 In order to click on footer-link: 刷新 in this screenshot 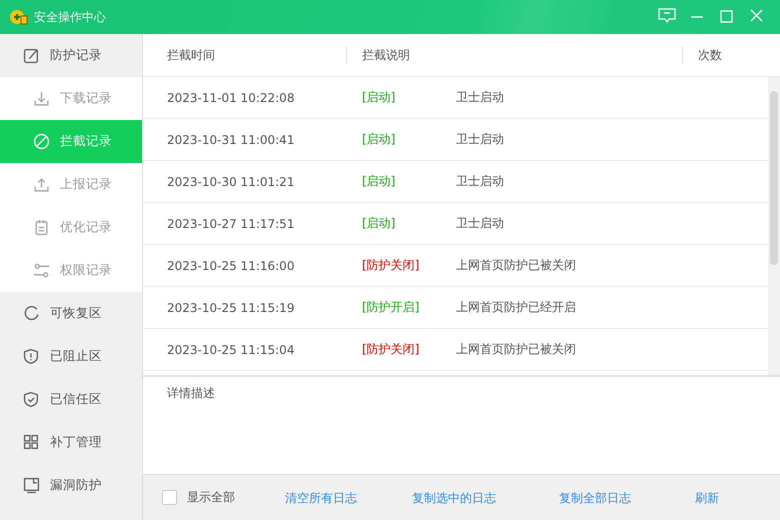, I will do `click(707, 498)`.